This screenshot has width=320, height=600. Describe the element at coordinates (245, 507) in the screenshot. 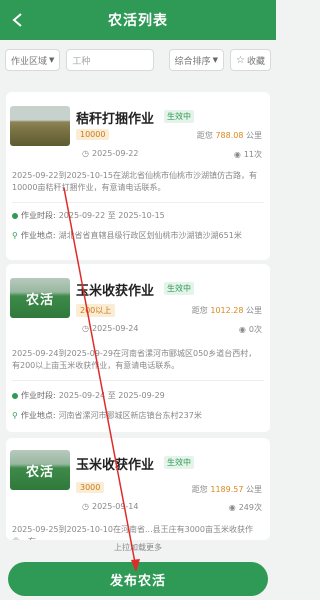

I see `view-count: ◉ 249次` at that location.